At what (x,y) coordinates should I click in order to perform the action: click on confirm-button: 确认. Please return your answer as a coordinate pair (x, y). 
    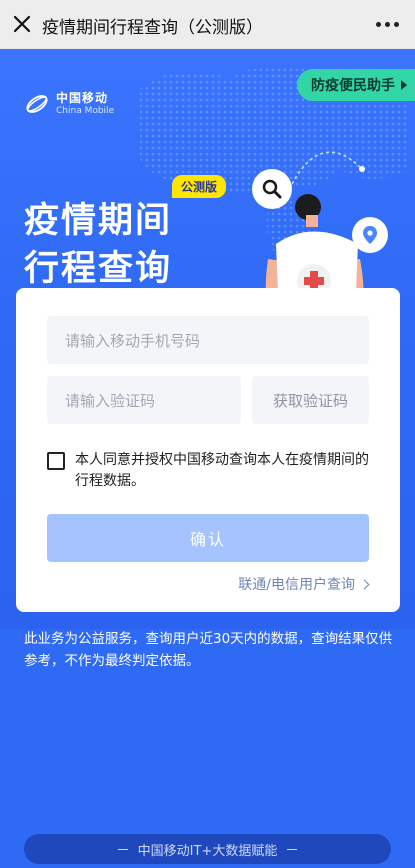
    Looking at the image, I should click on (208, 538).